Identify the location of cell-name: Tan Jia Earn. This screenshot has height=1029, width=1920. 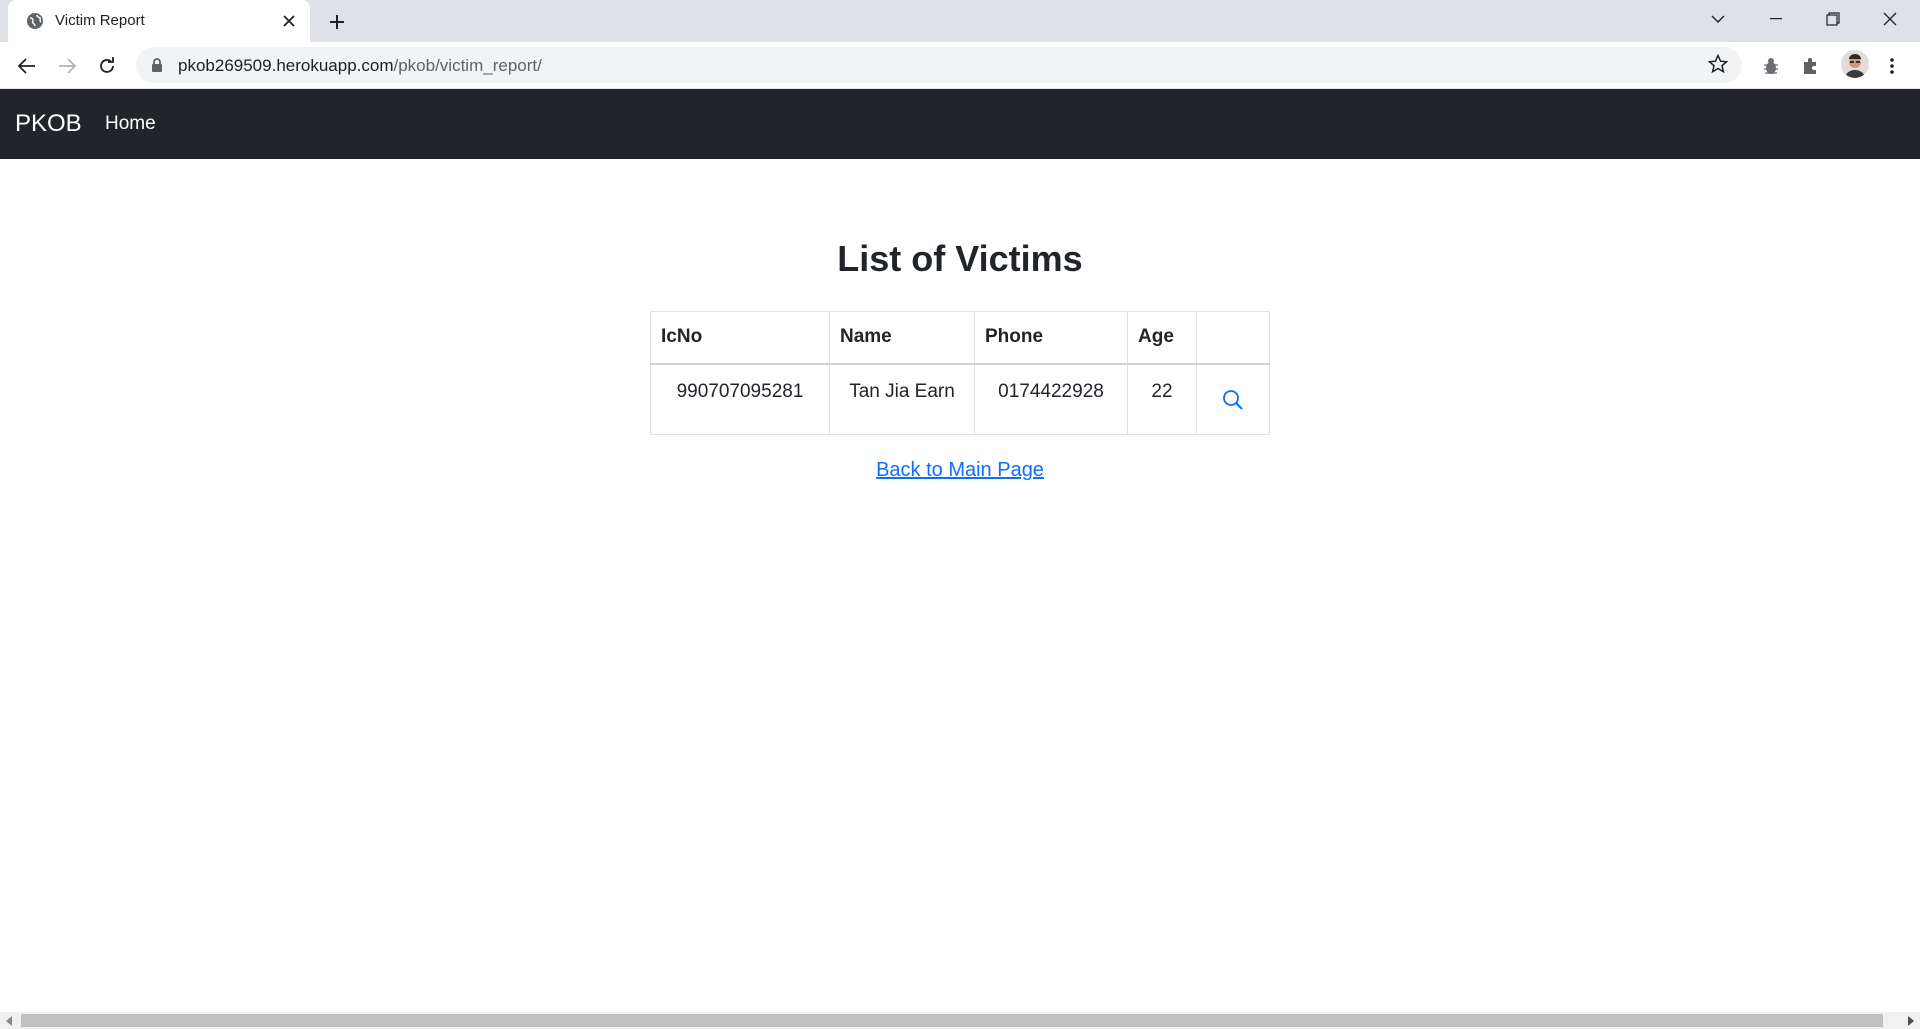
(902, 399).